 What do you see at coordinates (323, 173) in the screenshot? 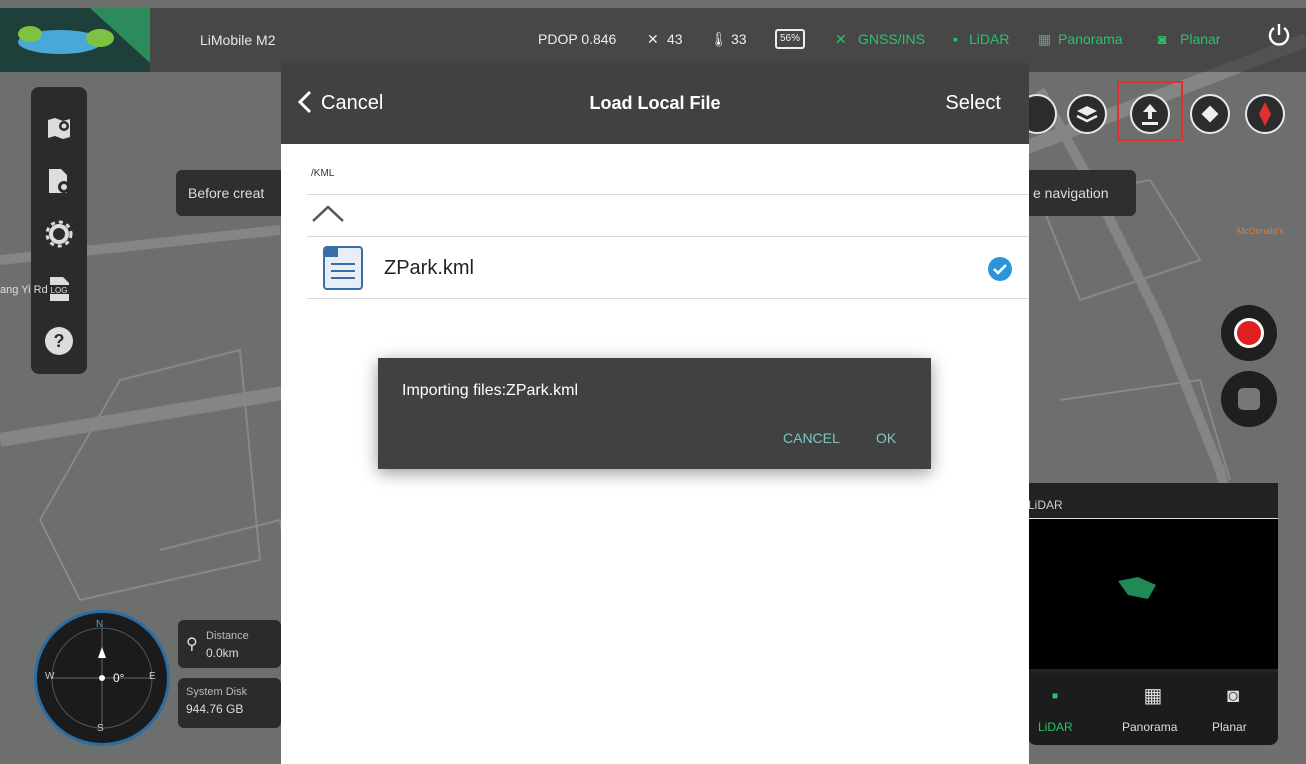
I see `current-path: /KML` at bounding box center [323, 173].